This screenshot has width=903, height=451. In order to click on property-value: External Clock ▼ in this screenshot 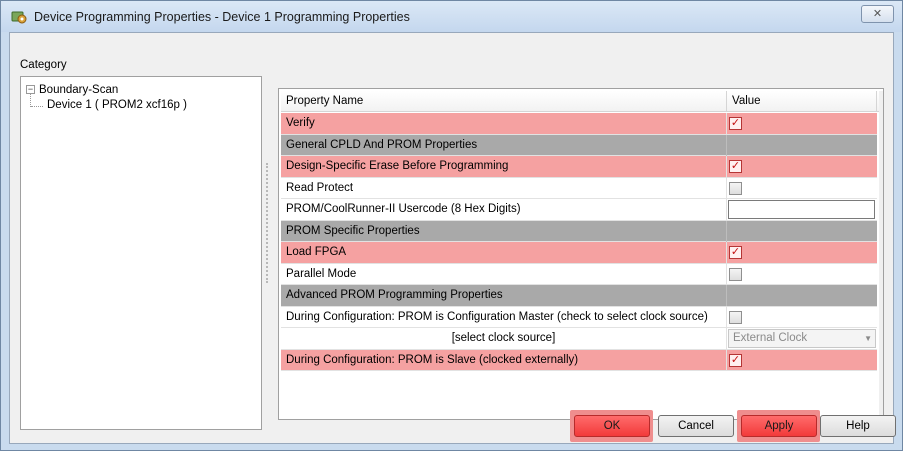, I will do `click(802, 338)`.